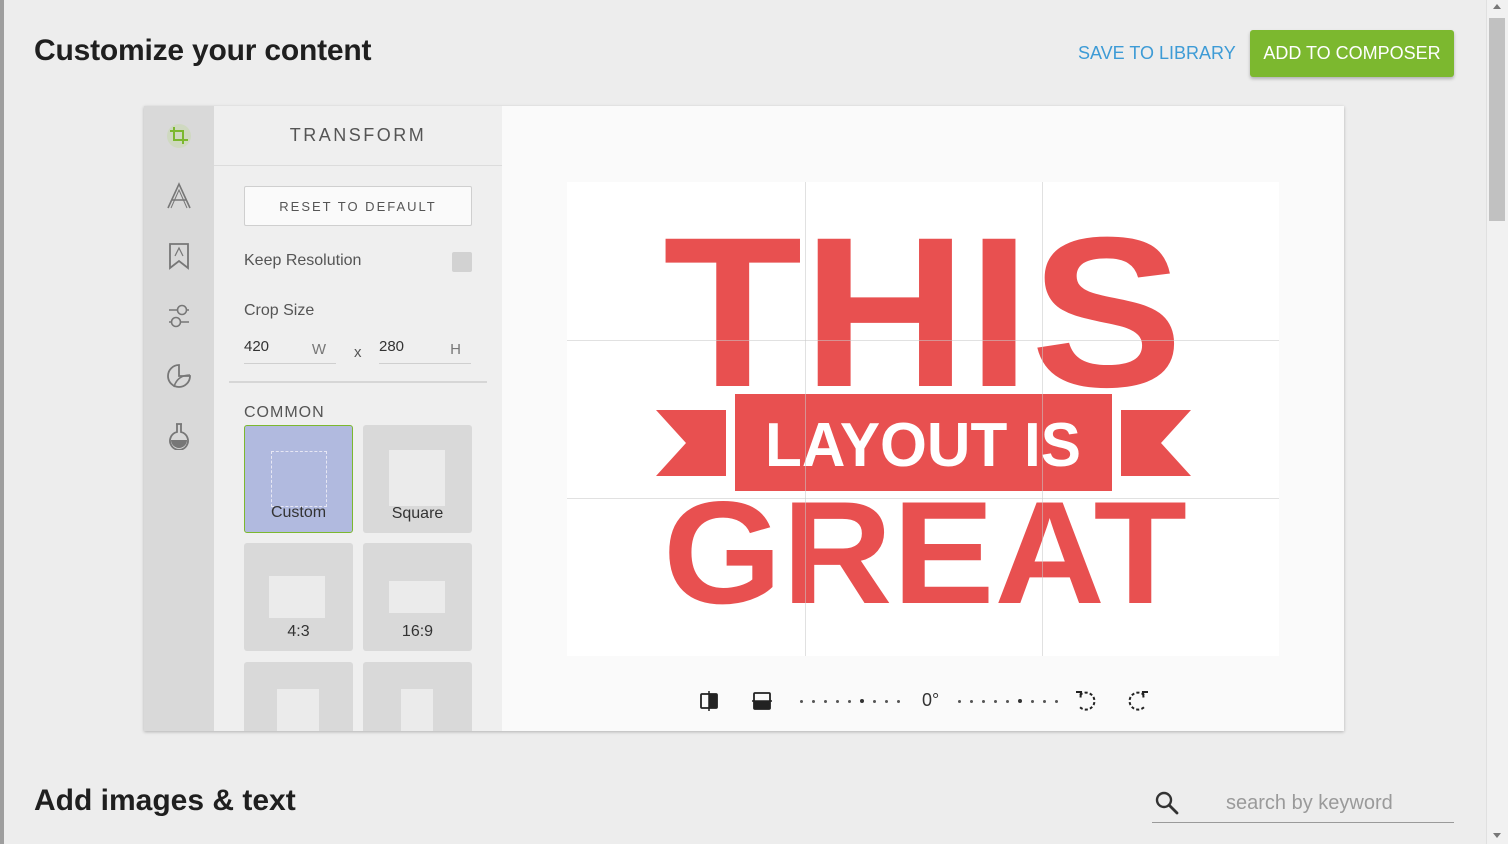  What do you see at coordinates (1497, 6) in the screenshot?
I see `scroll-up-arrow-icon` at bounding box center [1497, 6].